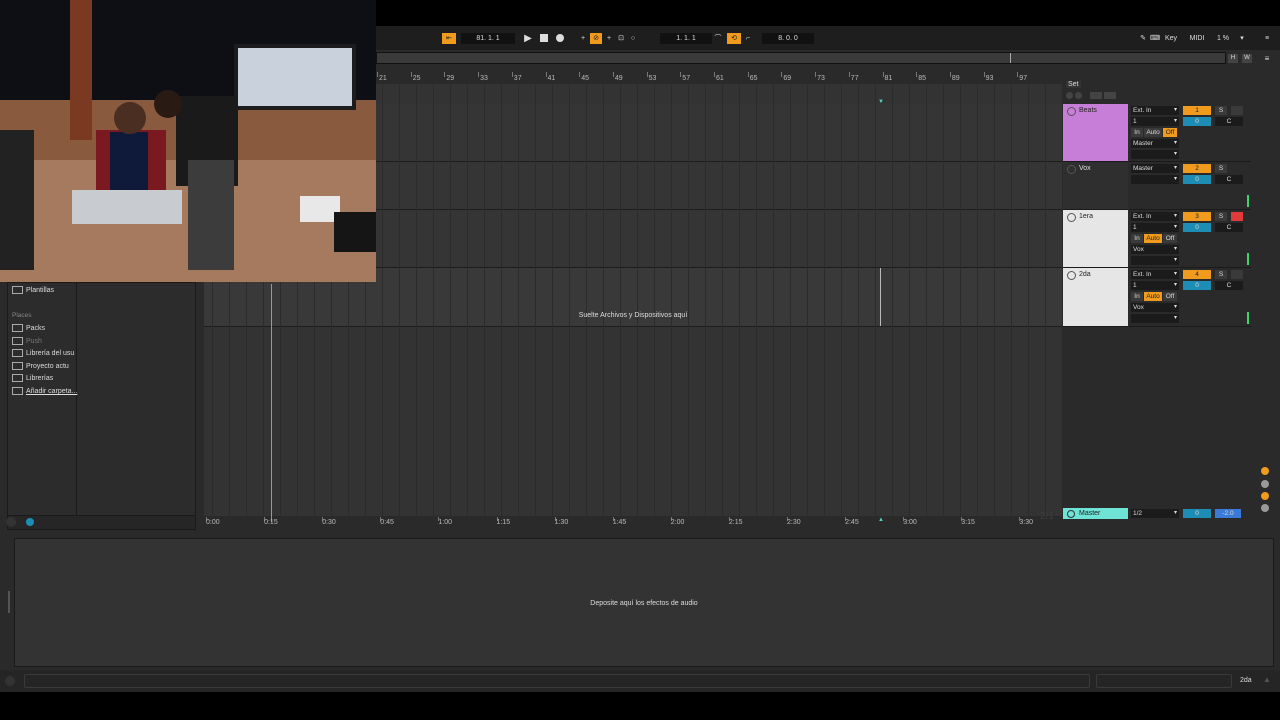  Describe the element at coordinates (40, 365) in the screenshot. I see `place-item: Proyecto actu` at that location.